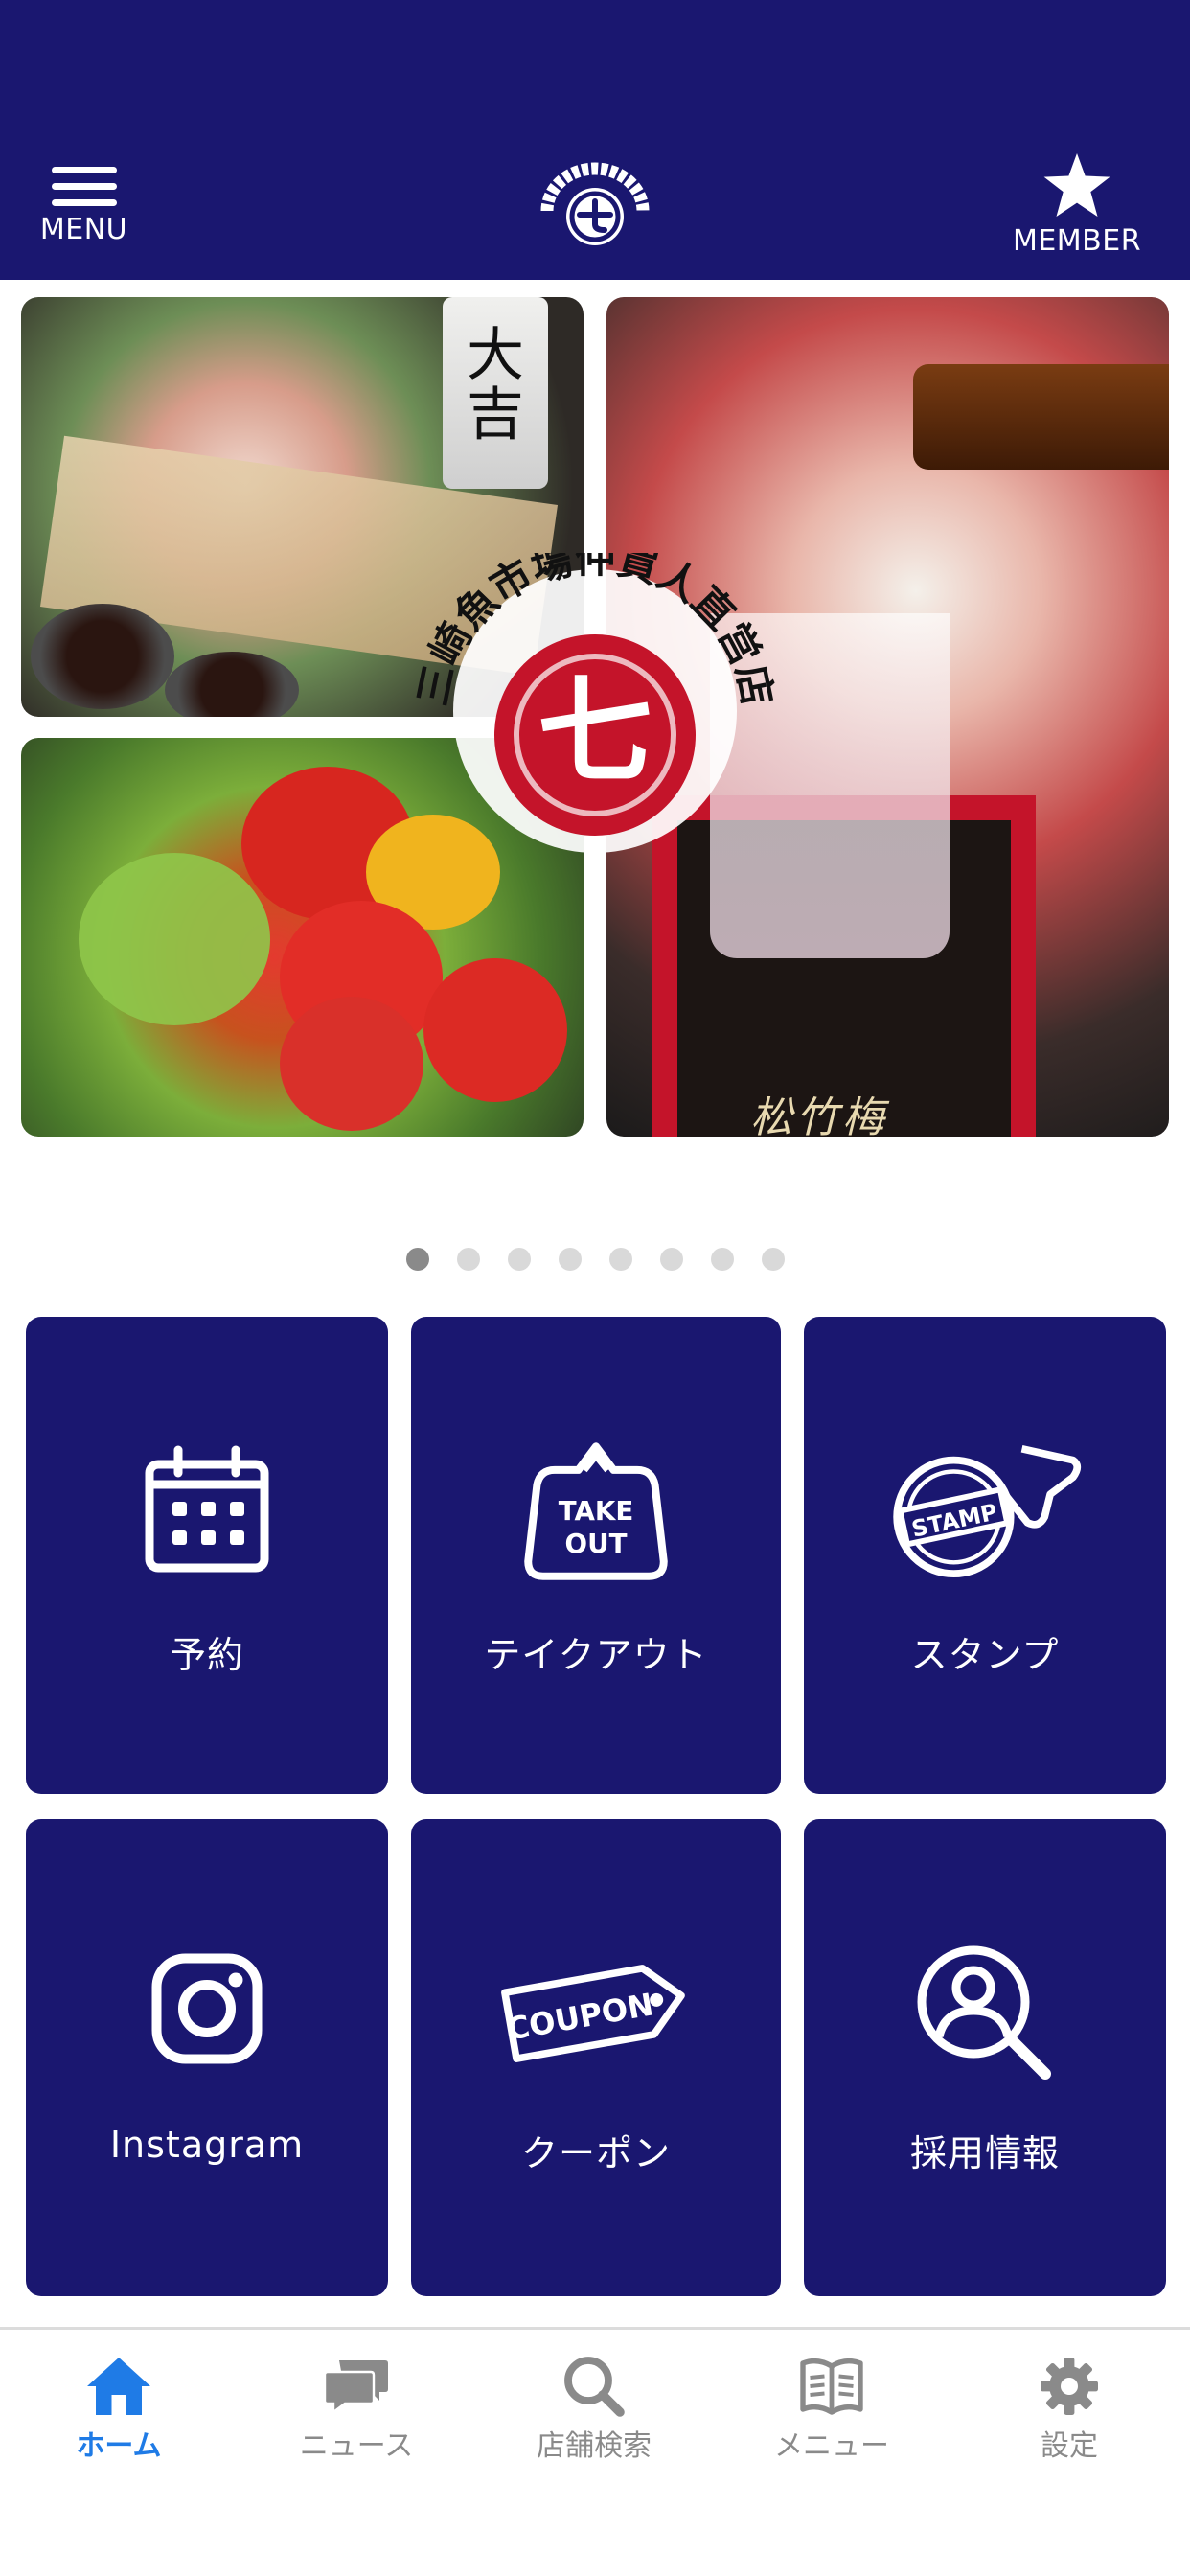 The image size is (1190, 2576). I want to click on tab-menu-label: メニュー, so click(832, 2446).